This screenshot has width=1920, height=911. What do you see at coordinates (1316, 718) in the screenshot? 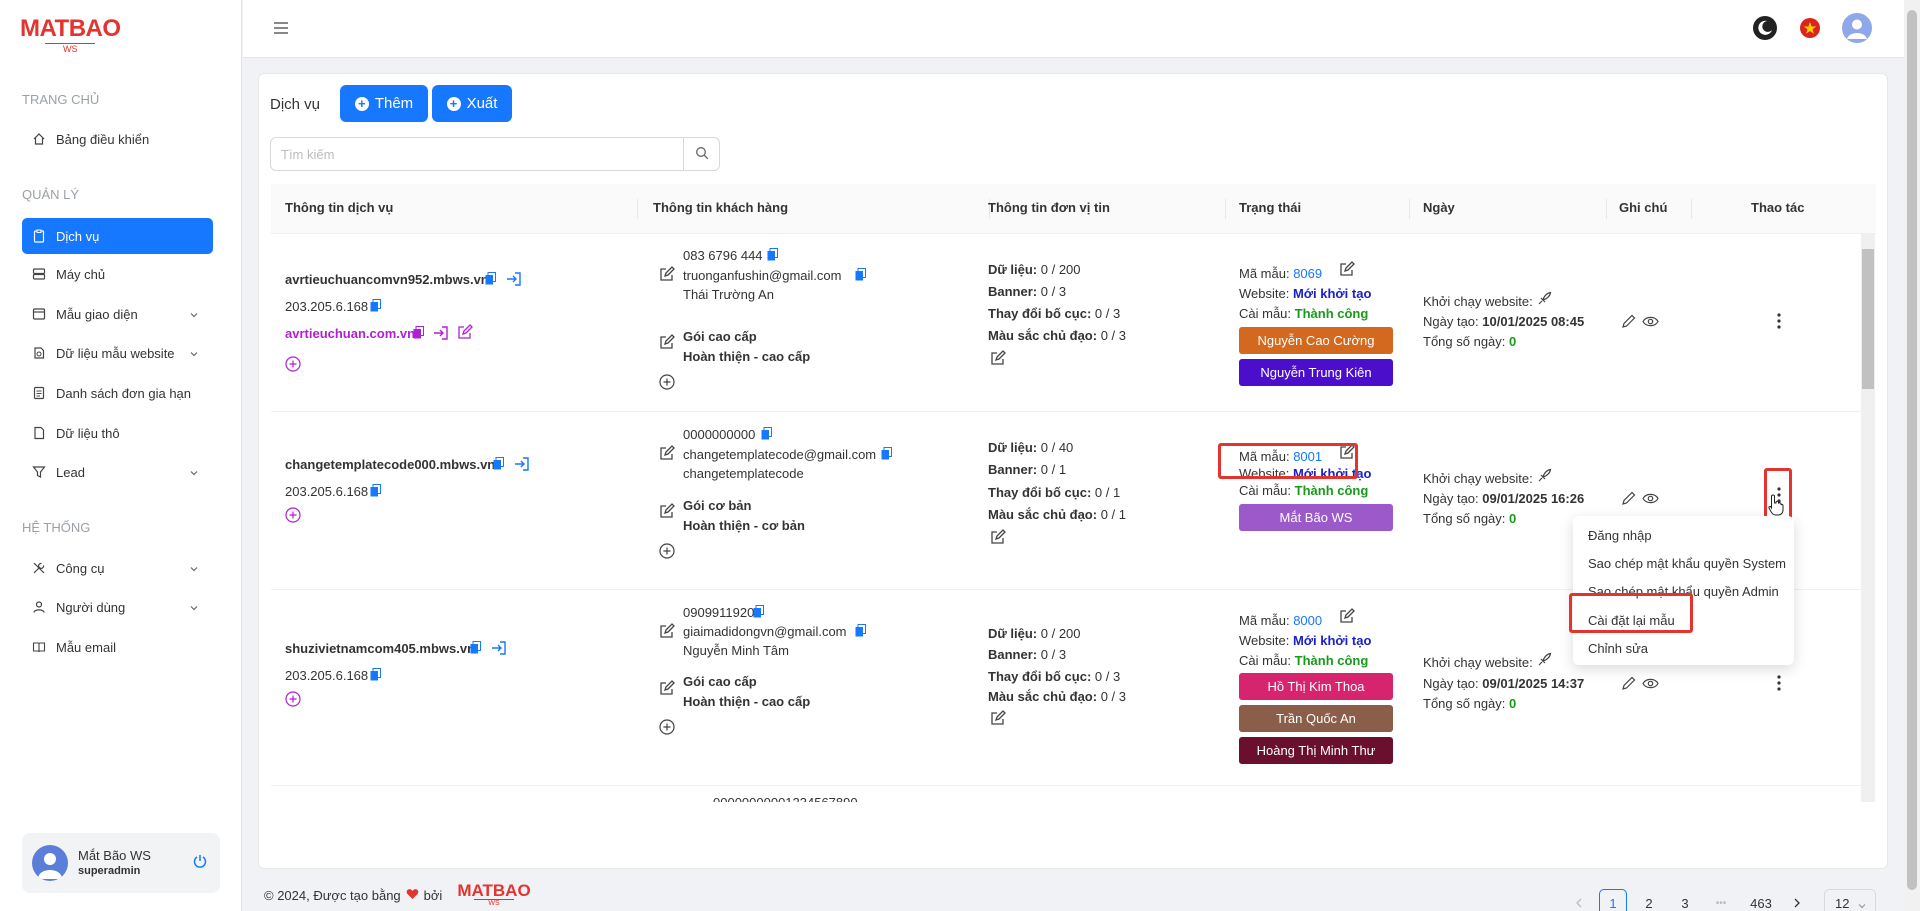
I see `staff-tag: Trần Quốc An` at bounding box center [1316, 718].